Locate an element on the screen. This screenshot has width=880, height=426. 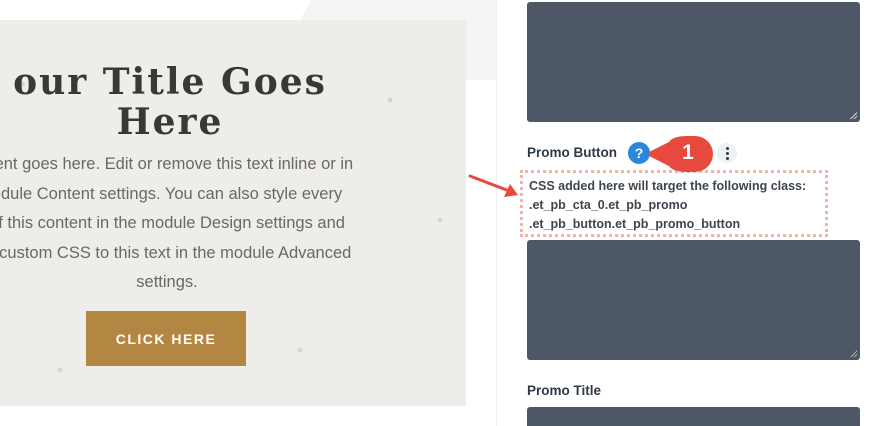
custom-css-textarea-top is located at coordinates (693, 62).